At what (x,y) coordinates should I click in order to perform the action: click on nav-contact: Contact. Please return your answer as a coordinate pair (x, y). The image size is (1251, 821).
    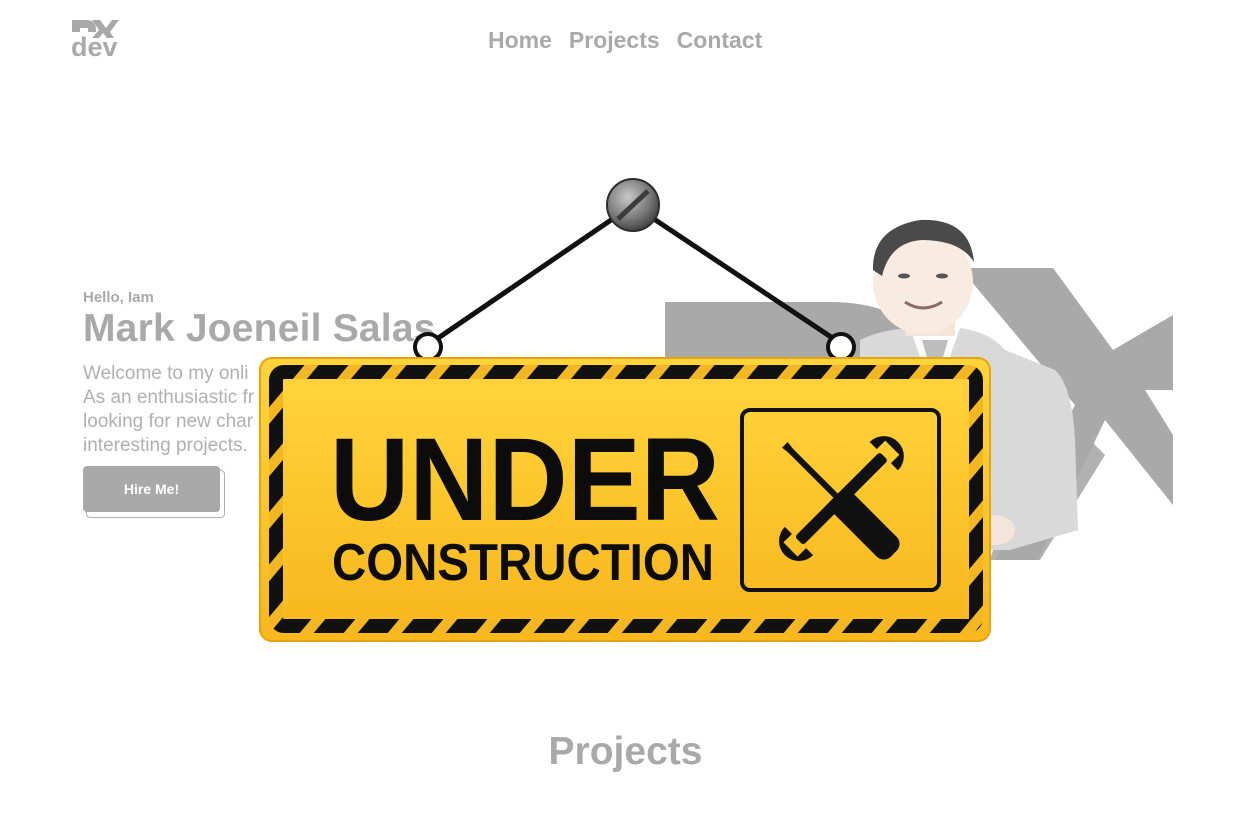
    Looking at the image, I should click on (720, 40).